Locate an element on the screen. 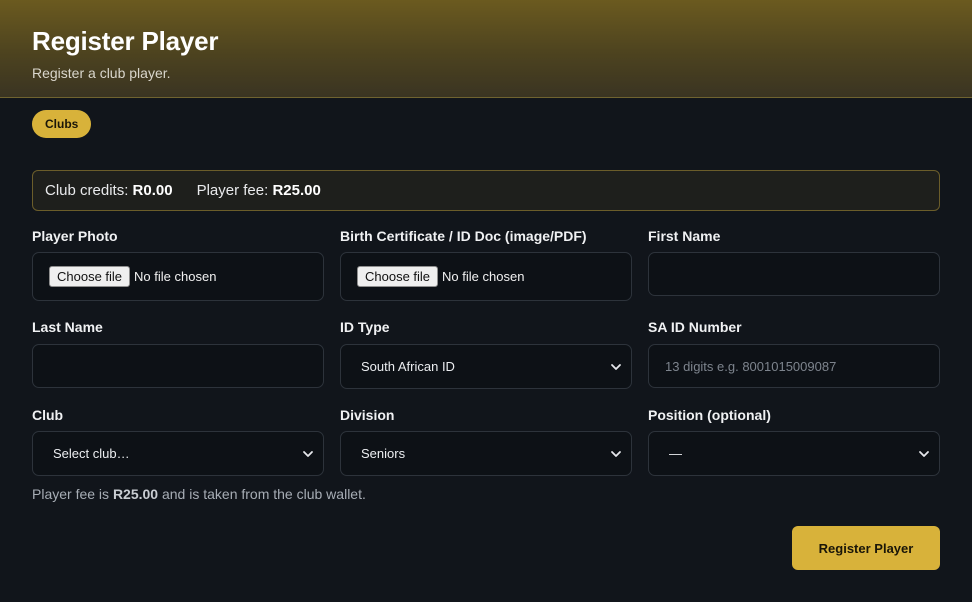 This screenshot has height=602, width=972. fee-note-suffix: and is taken from the club wallet. is located at coordinates (263, 494).